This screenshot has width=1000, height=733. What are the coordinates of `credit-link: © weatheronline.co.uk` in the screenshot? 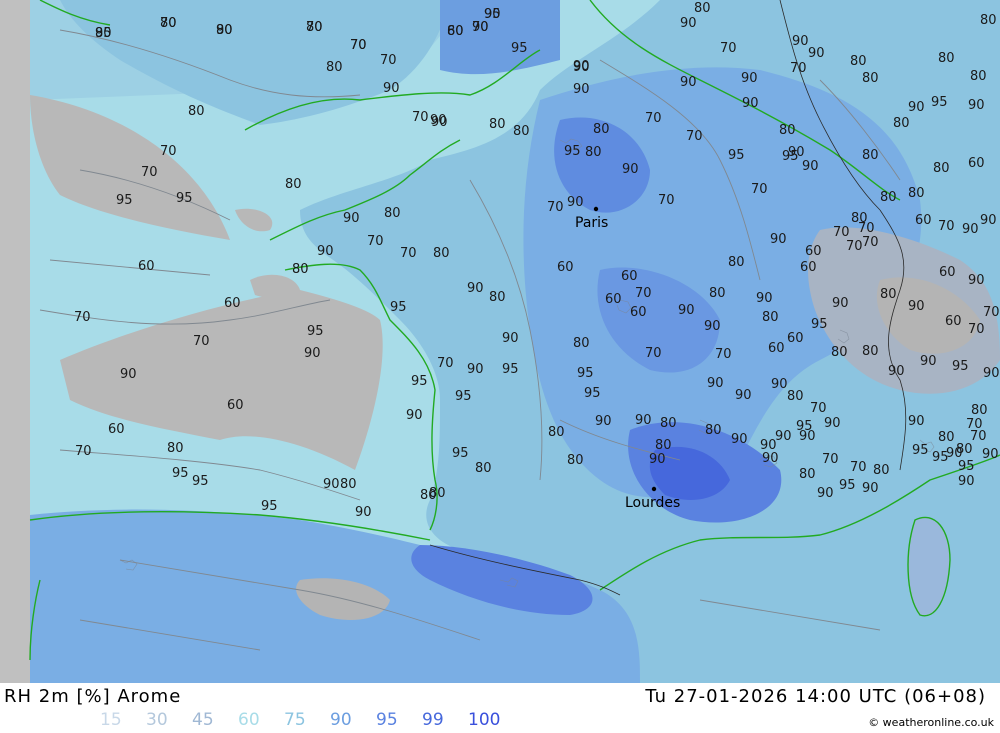 It's located at (931, 722).